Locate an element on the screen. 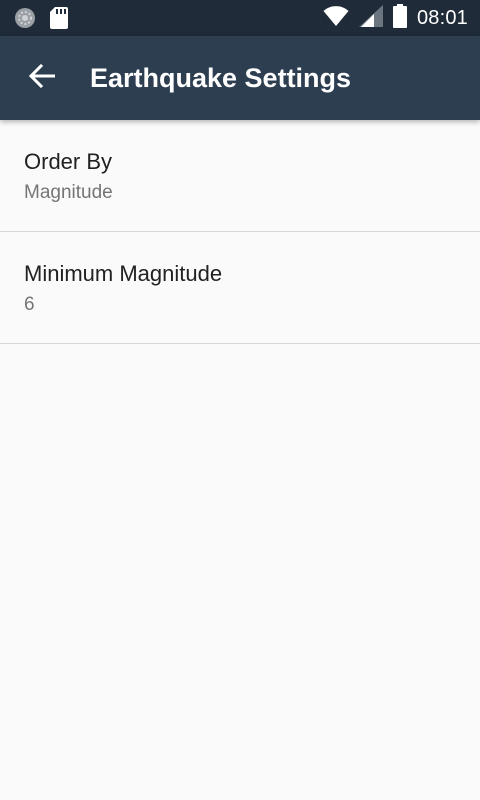 This screenshot has width=480, height=800. signal-icon is located at coordinates (370, 18).